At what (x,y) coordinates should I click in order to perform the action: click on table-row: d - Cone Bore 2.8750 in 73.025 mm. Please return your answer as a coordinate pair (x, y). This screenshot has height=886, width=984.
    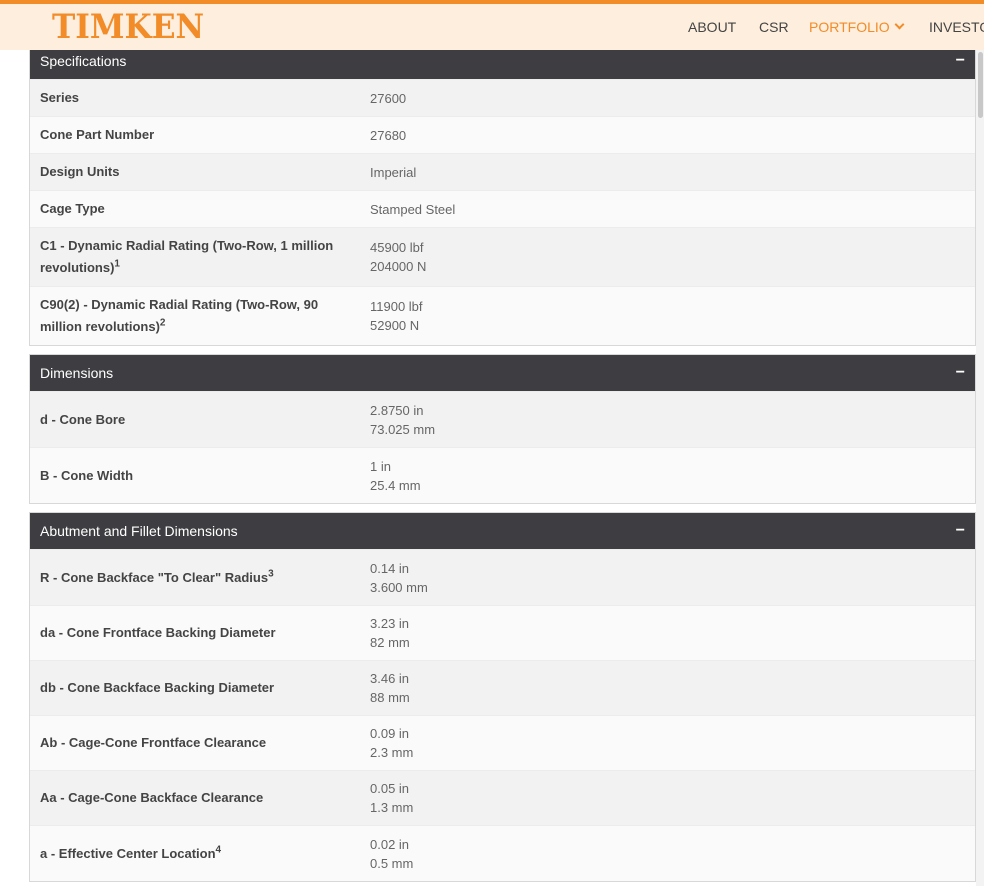
    Looking at the image, I should click on (502, 419).